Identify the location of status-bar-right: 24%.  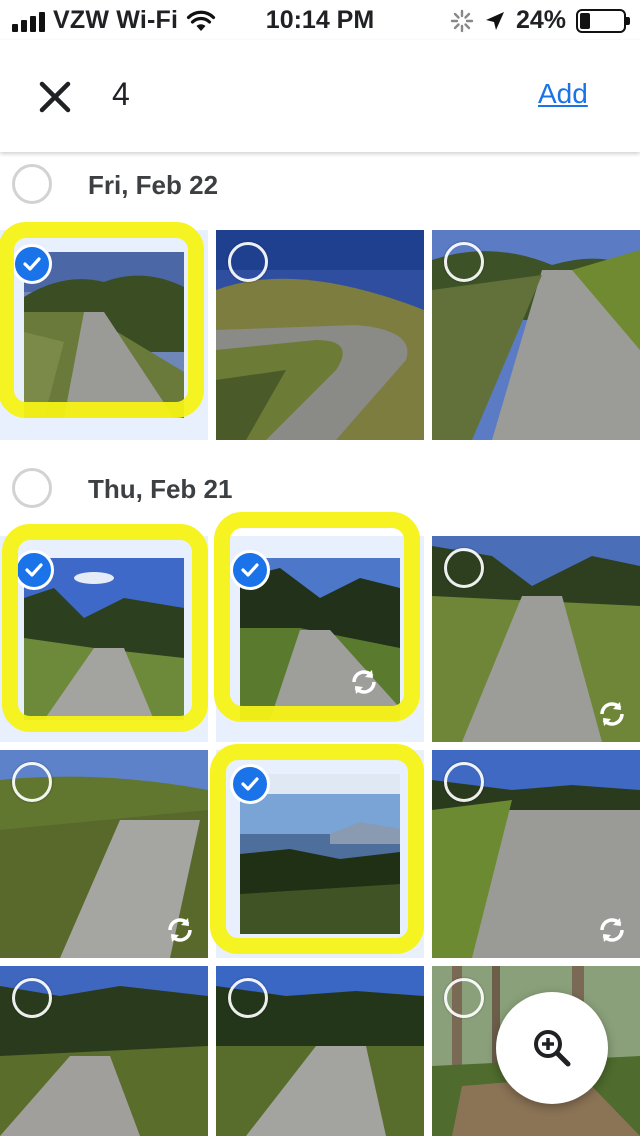
(540, 20).